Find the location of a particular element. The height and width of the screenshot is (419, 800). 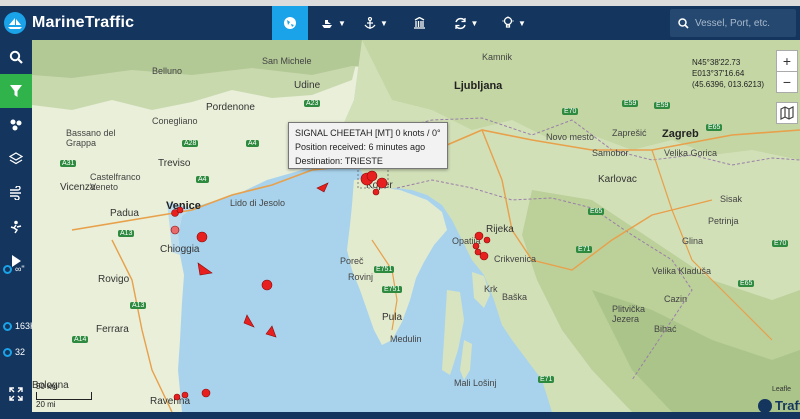

map-icon is located at coordinates (787, 113).